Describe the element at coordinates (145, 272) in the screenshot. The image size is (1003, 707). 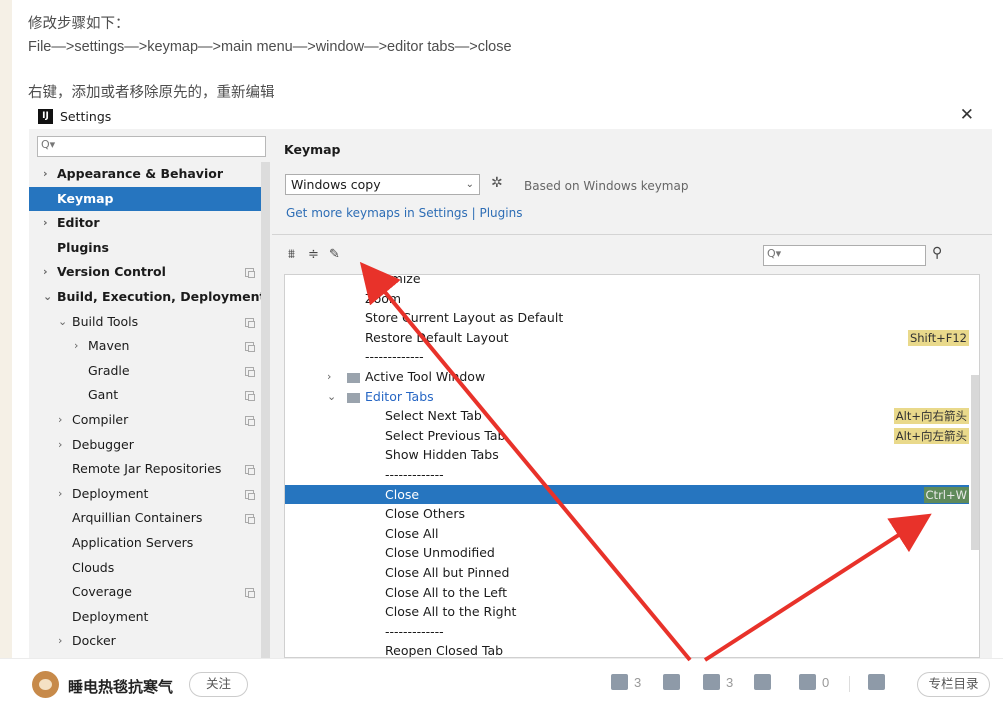
I see `sidebar-item-version-control: › Version Control` at that location.